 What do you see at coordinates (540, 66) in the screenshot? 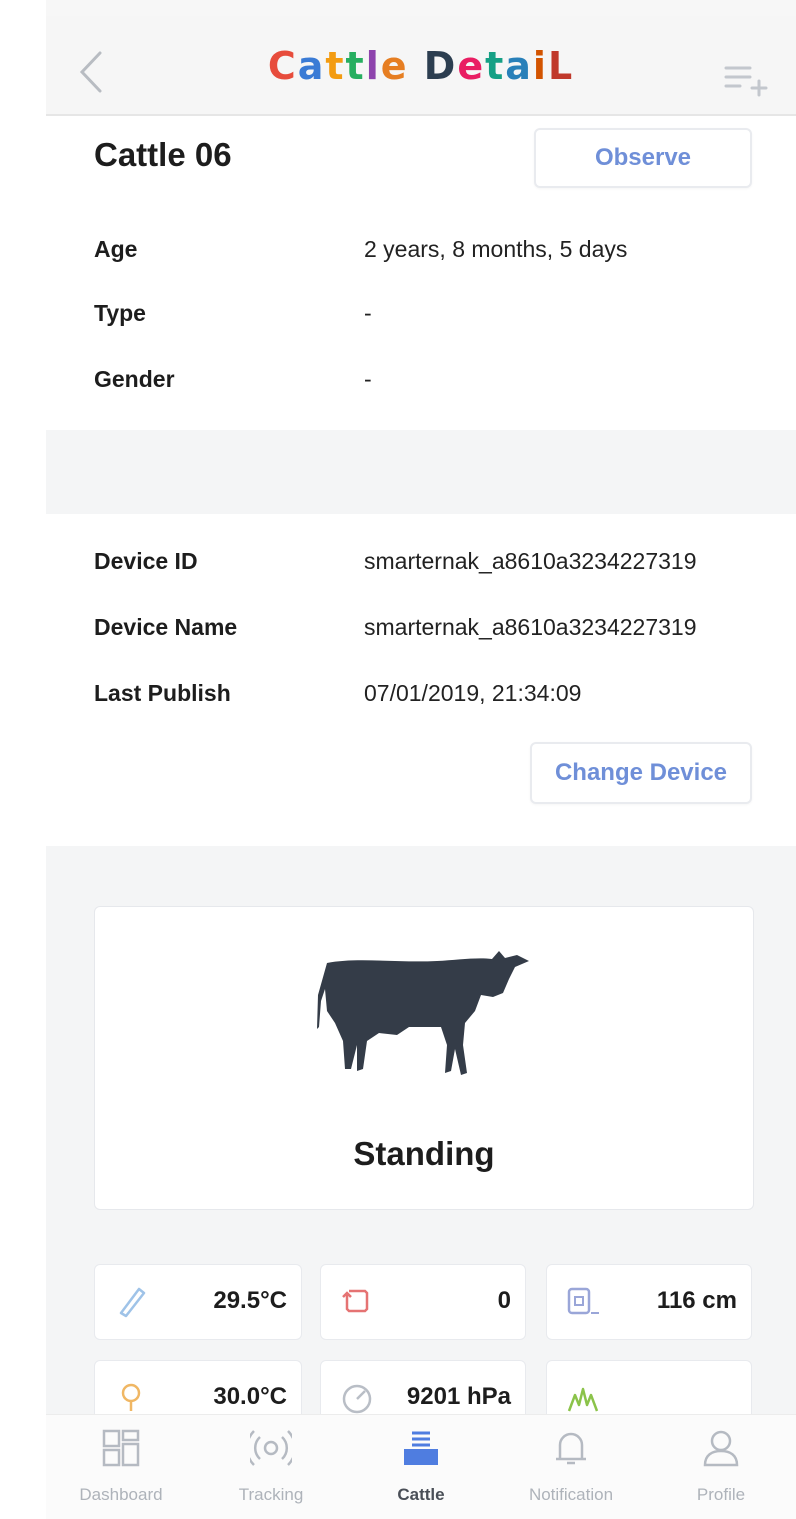
I see `title-letter: i` at bounding box center [540, 66].